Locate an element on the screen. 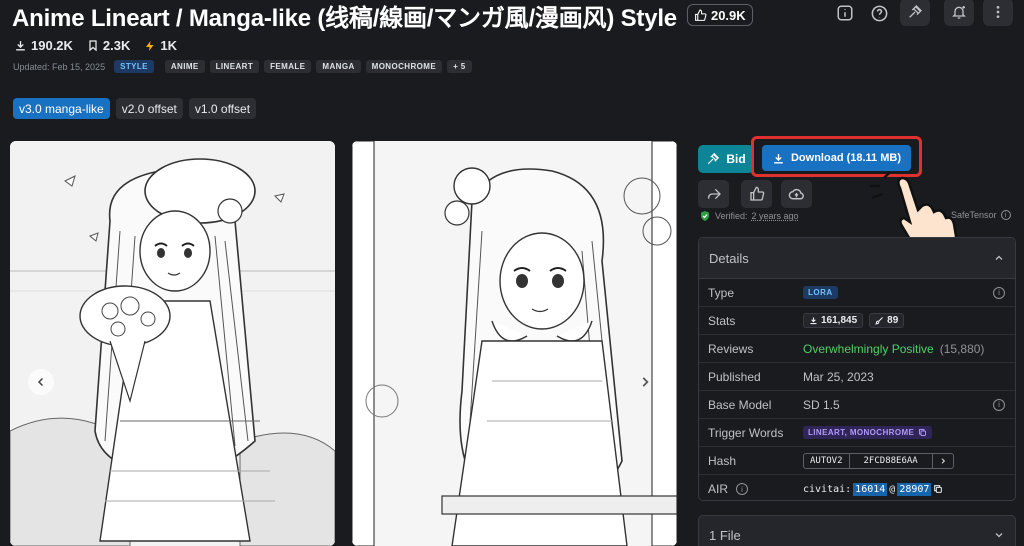 The image size is (1024, 546). tag-monochrome: MONOCHROME is located at coordinates (404, 66).